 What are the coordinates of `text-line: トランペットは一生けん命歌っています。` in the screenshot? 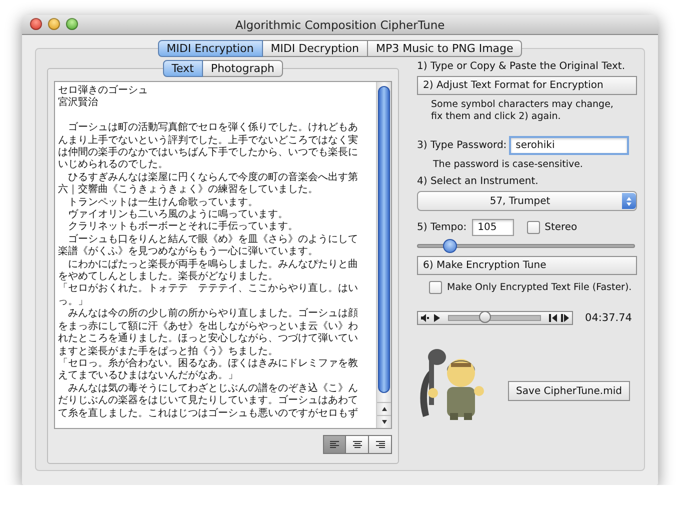 It's located at (163, 202).